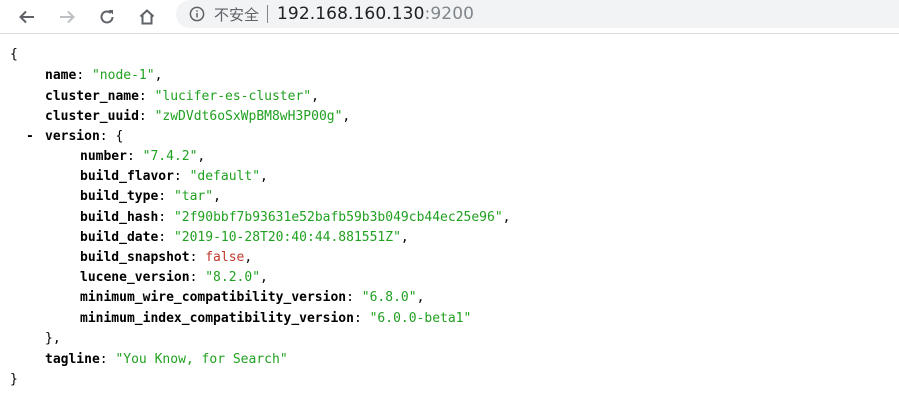 The width and height of the screenshot is (899, 406). I want to click on json-key: lucene_version, so click(135, 277).